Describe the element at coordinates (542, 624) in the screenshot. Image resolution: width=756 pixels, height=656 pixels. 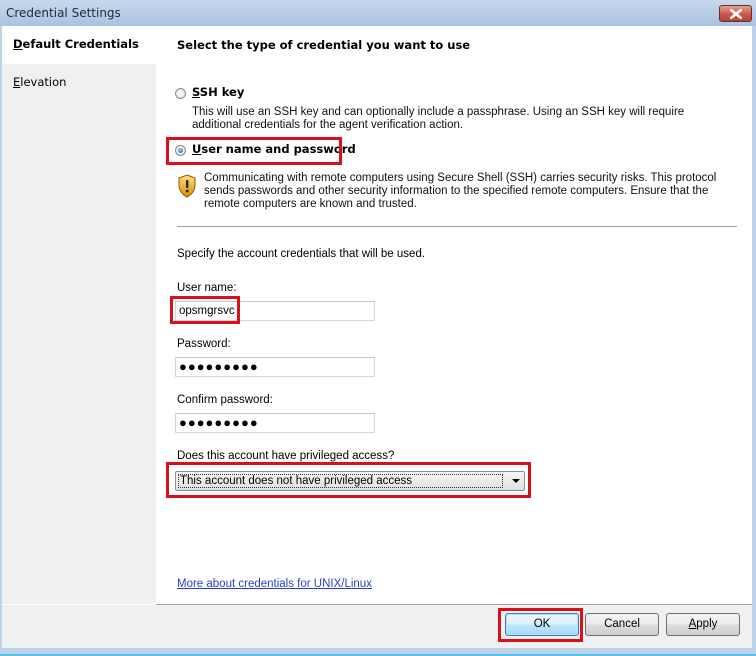
I see `ok-button: OK` at that location.